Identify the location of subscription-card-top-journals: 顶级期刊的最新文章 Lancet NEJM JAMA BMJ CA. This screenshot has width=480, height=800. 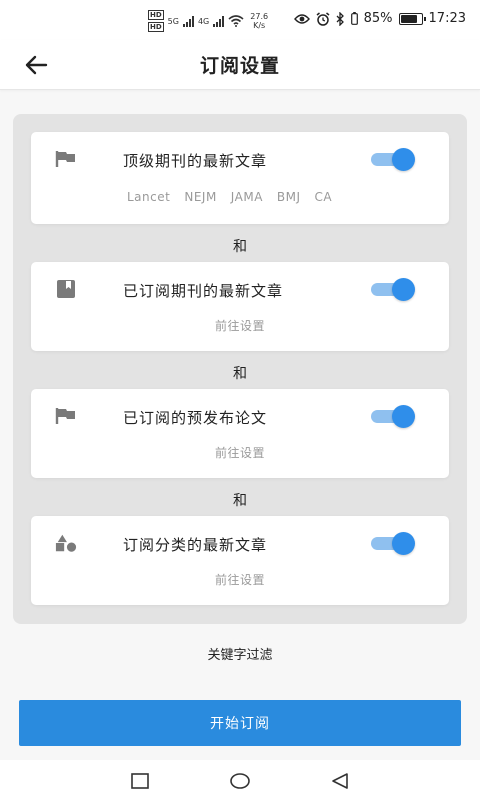
(240, 178).